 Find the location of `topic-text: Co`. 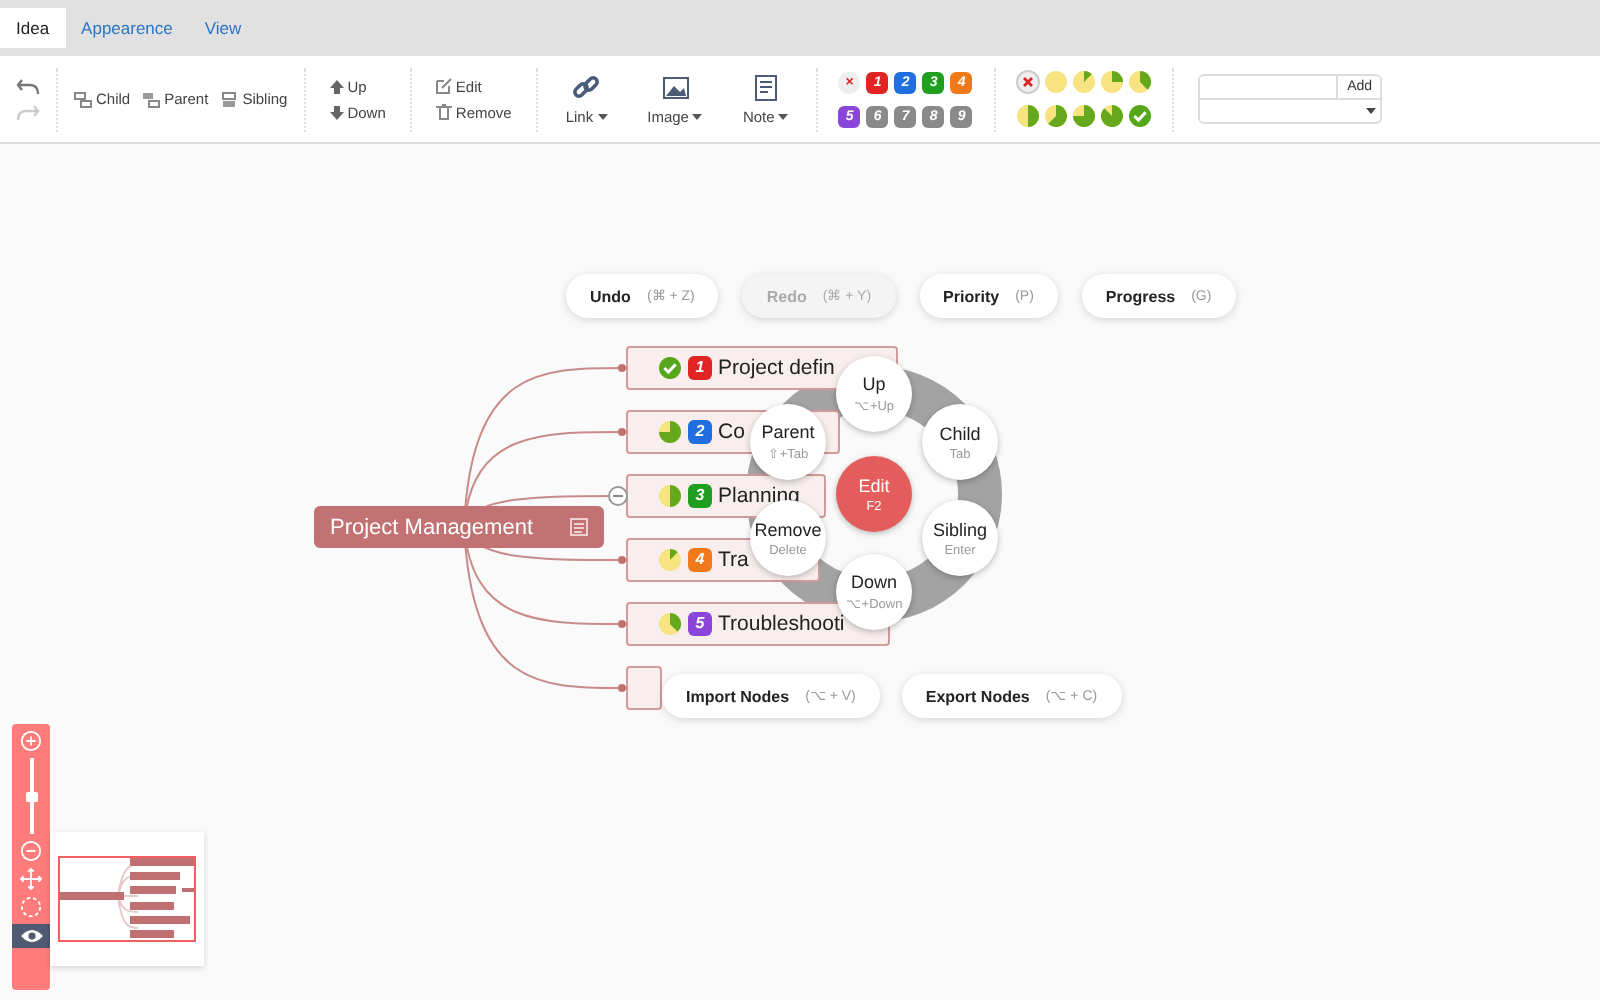

topic-text: Co is located at coordinates (731, 432).